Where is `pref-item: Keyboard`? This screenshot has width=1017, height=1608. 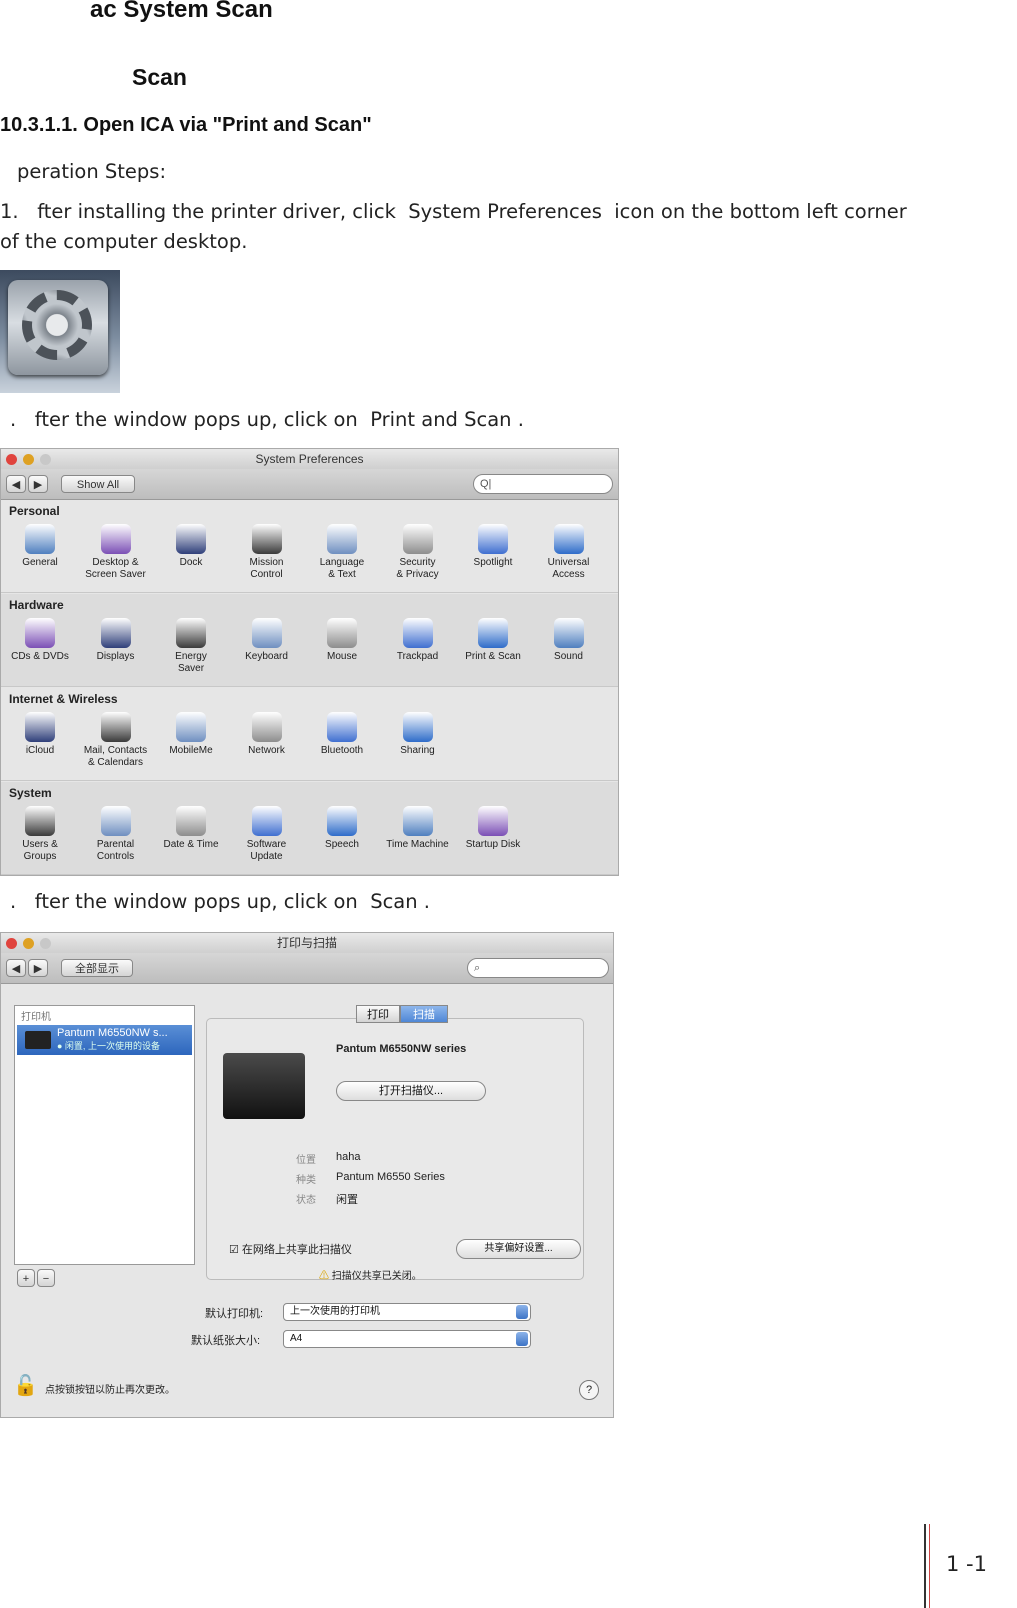 pref-item: Keyboard is located at coordinates (267, 640).